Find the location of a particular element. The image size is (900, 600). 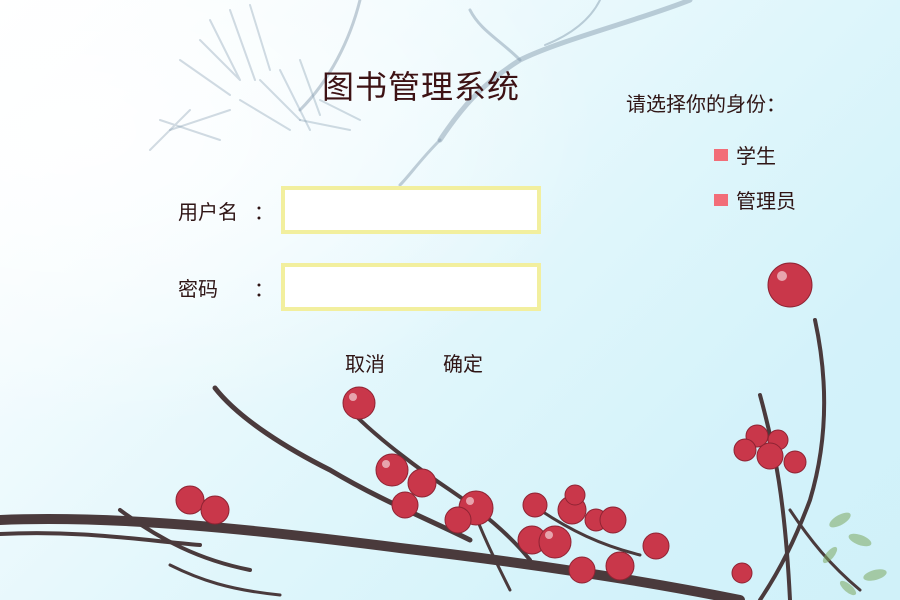

role-option-admin: 管理员 is located at coordinates (755, 199).